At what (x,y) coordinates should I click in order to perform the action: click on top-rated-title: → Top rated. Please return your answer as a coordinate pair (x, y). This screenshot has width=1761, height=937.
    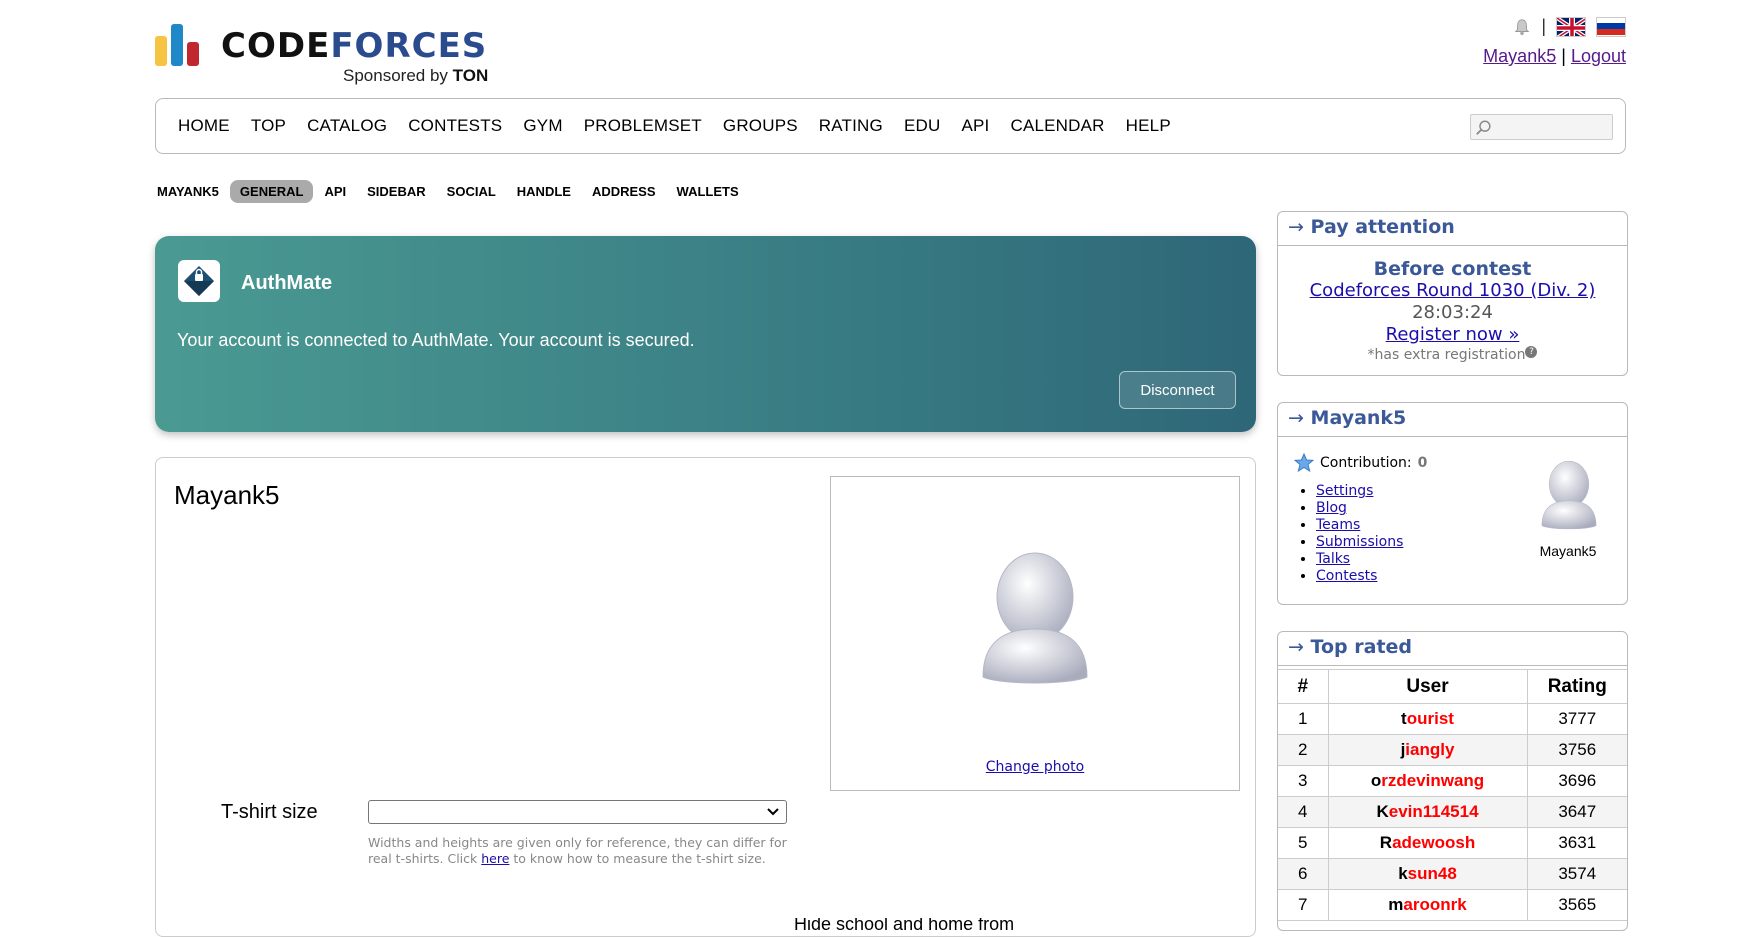
    Looking at the image, I should click on (1452, 649).